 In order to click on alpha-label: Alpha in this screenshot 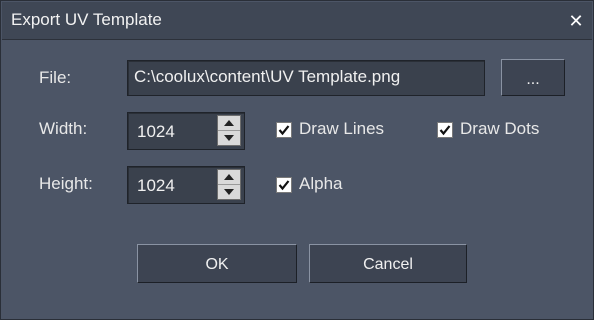, I will do `click(321, 183)`.